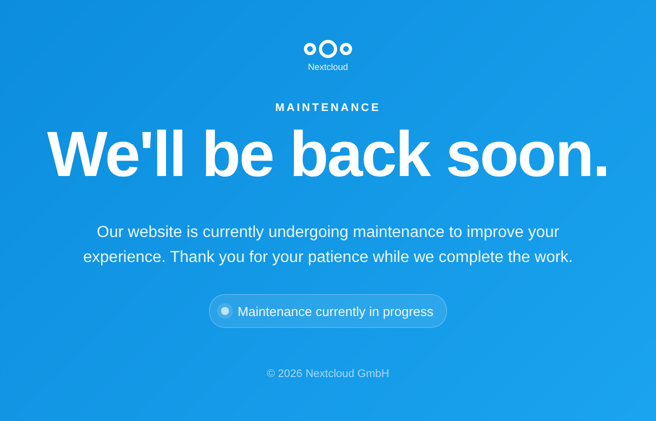  Describe the element at coordinates (328, 108) in the screenshot. I see `section-label: MAINTENANCE` at that location.